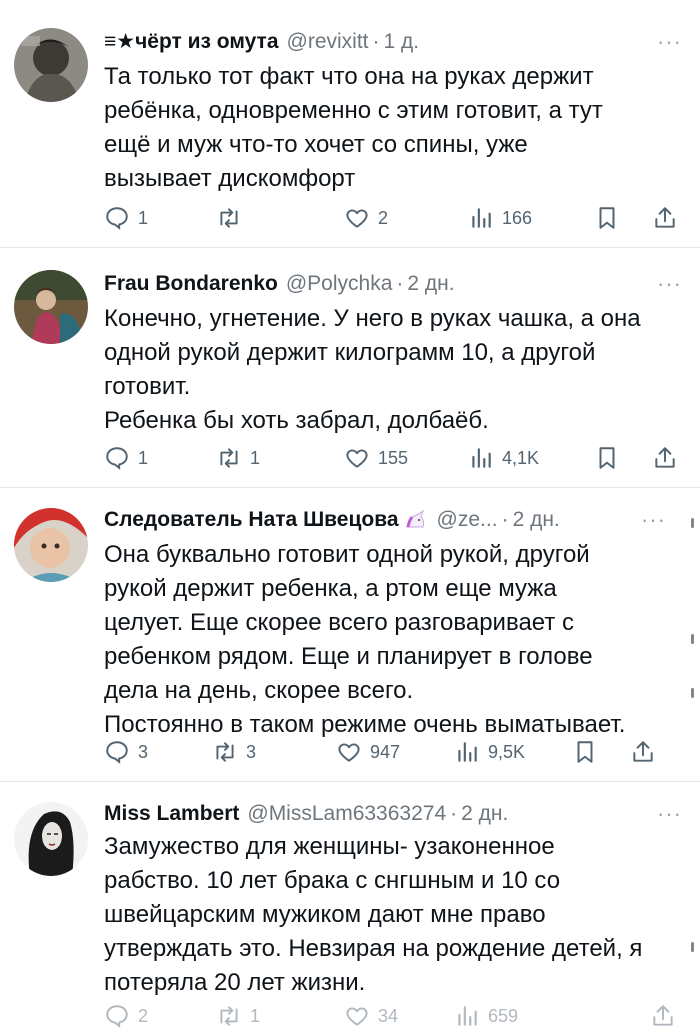 The width and height of the screenshot is (700, 1030). I want to click on retweet-count: 3, so click(251, 751).